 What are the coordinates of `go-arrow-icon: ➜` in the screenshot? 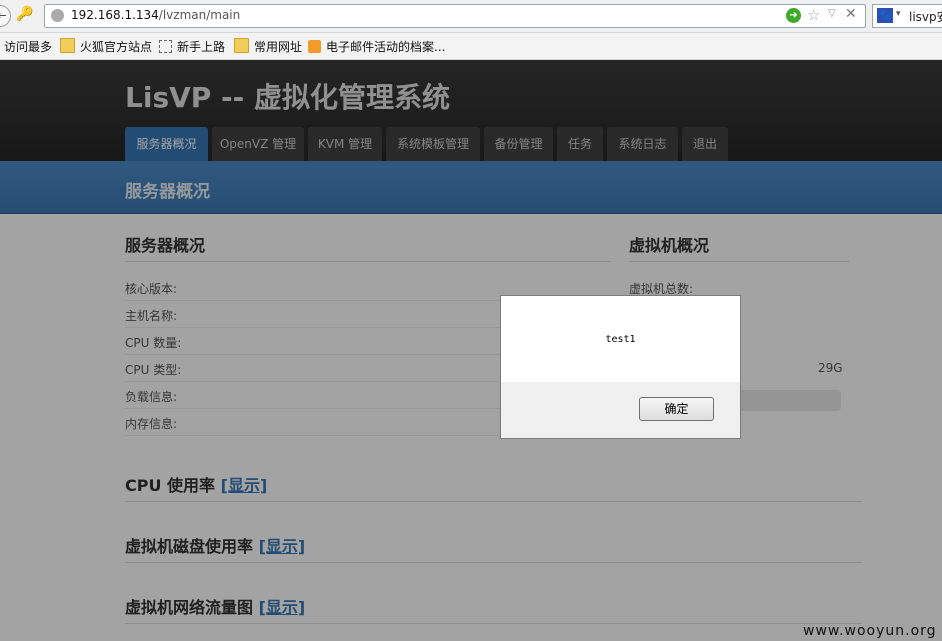 It's located at (793, 15).